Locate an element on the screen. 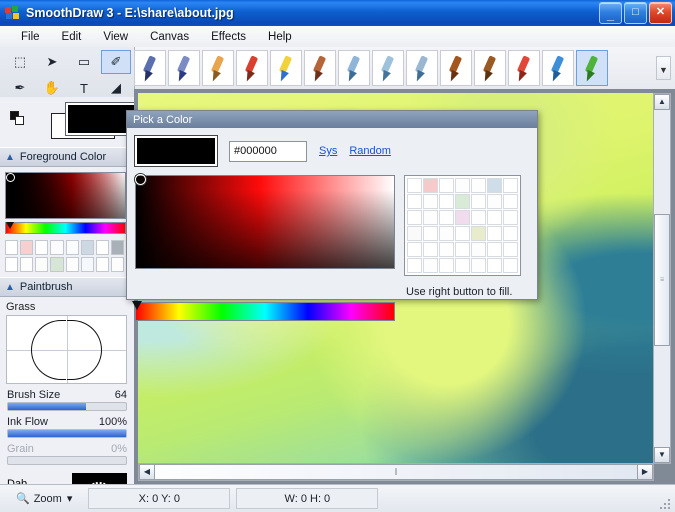 The width and height of the screenshot is (675, 512). minimize-button: _ is located at coordinates (610, 13).